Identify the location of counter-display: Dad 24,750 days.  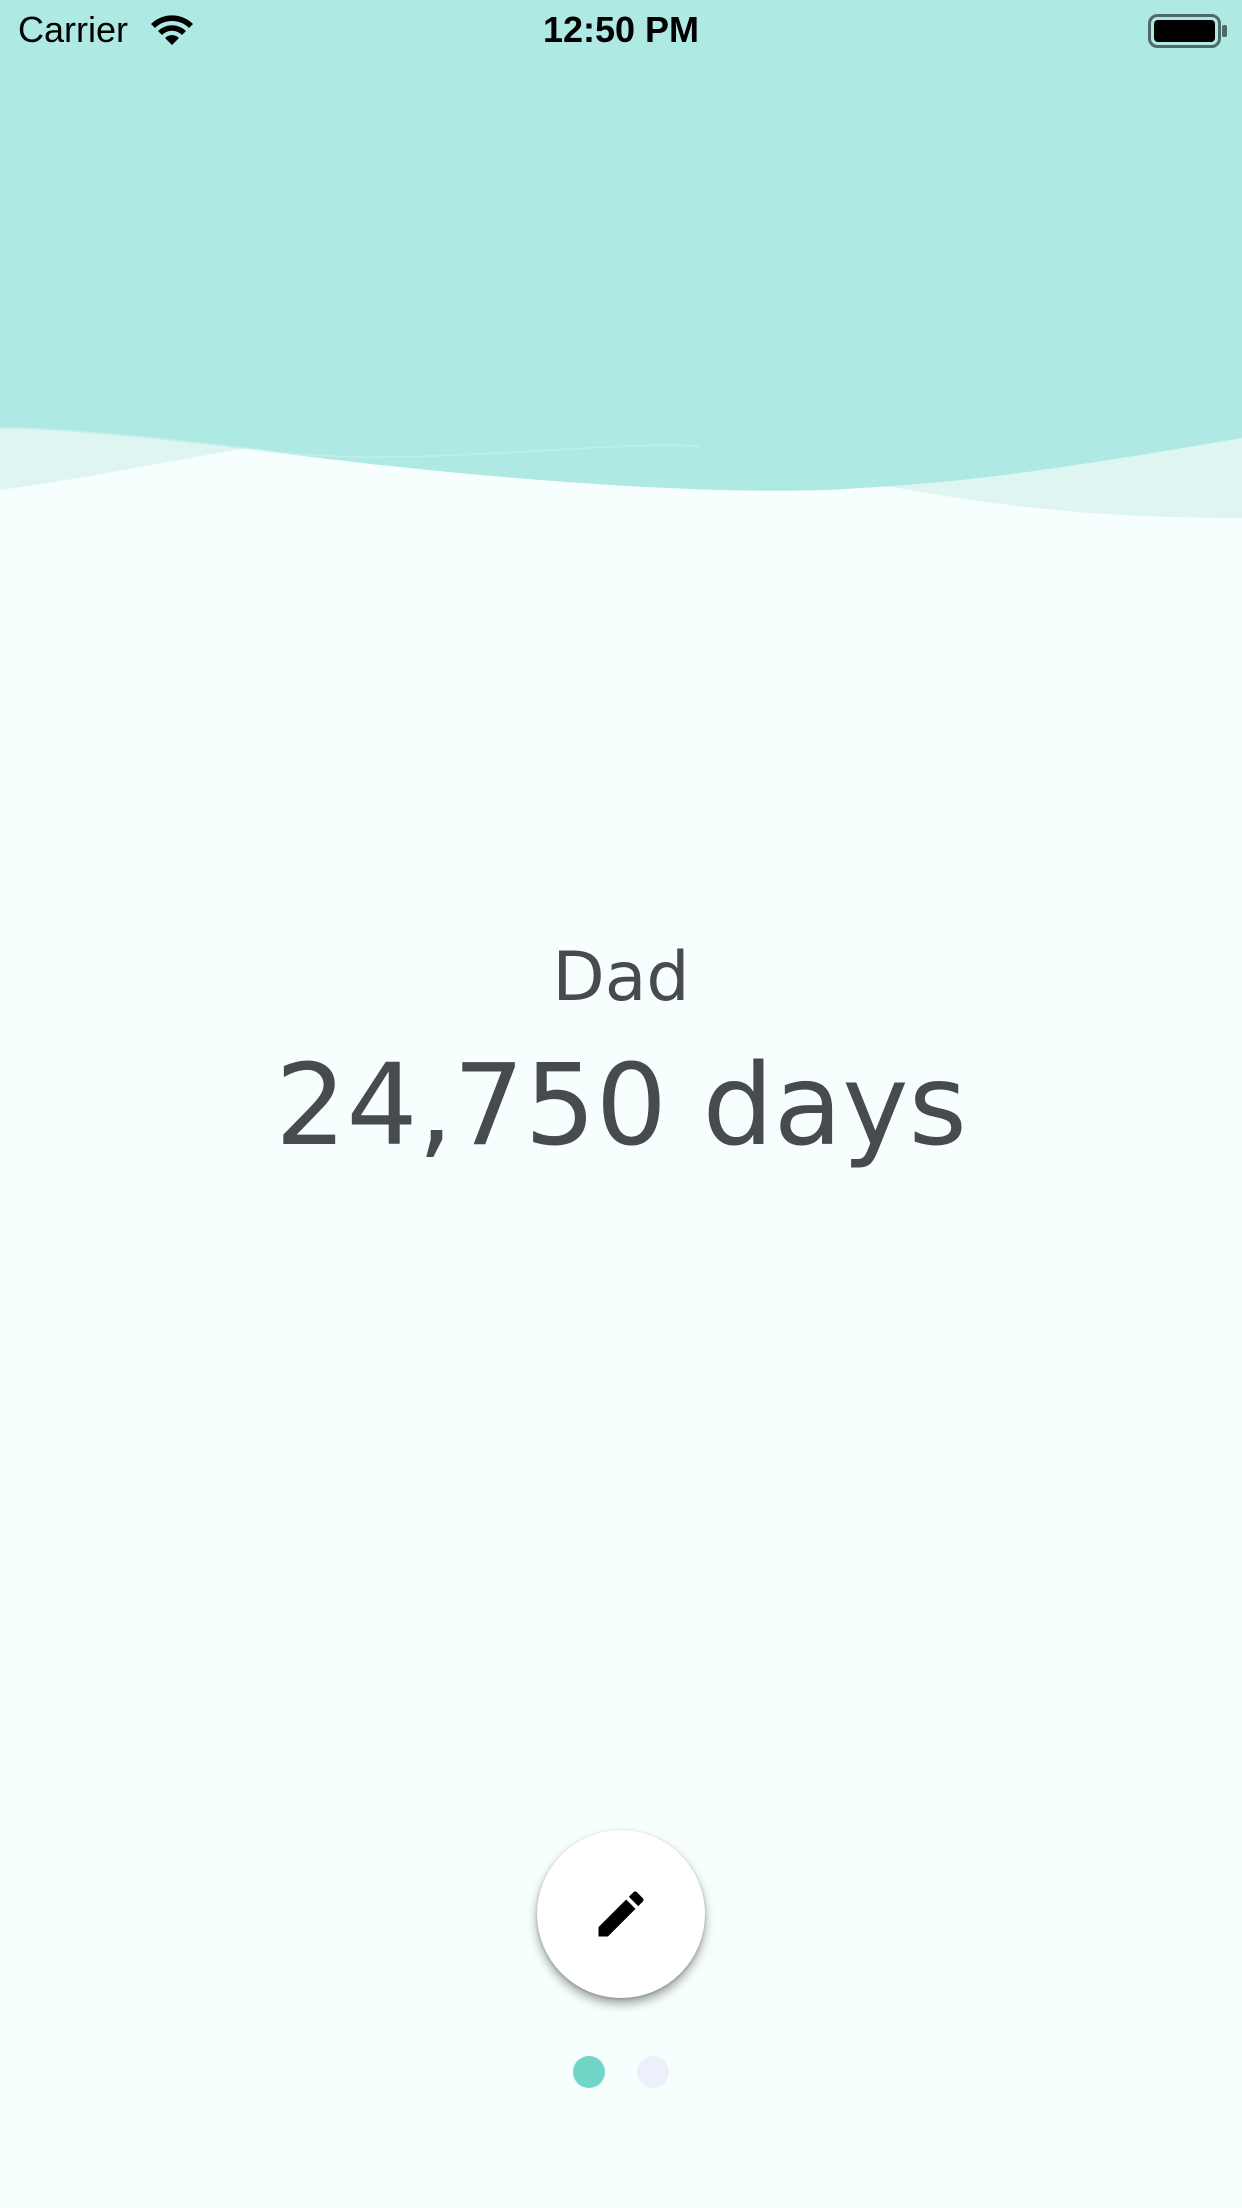
(621, 1058).